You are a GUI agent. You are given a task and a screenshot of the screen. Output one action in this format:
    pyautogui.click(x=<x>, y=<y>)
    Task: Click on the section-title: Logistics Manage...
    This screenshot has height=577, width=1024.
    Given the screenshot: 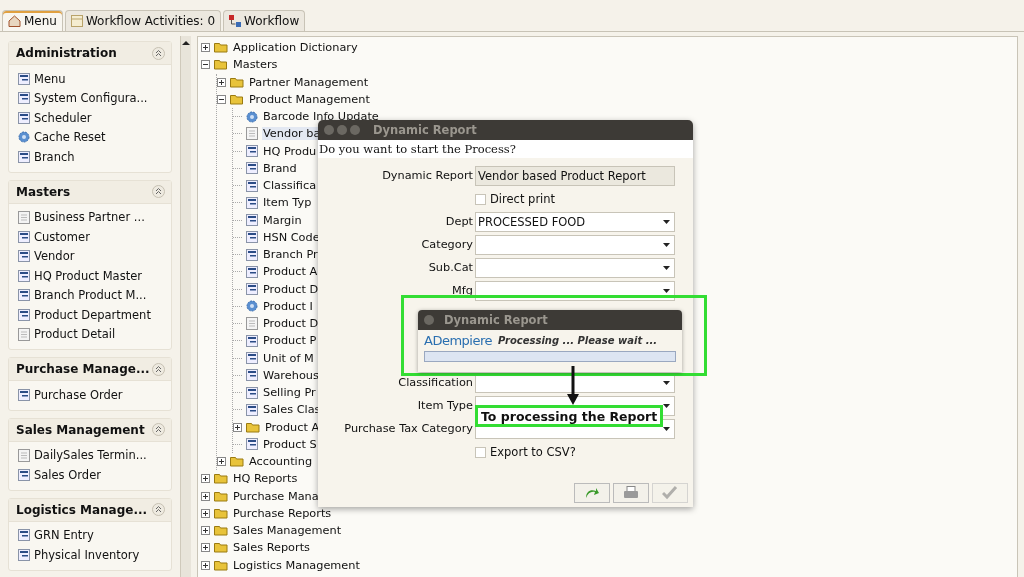 What is the action you would take?
    pyautogui.click(x=82, y=509)
    